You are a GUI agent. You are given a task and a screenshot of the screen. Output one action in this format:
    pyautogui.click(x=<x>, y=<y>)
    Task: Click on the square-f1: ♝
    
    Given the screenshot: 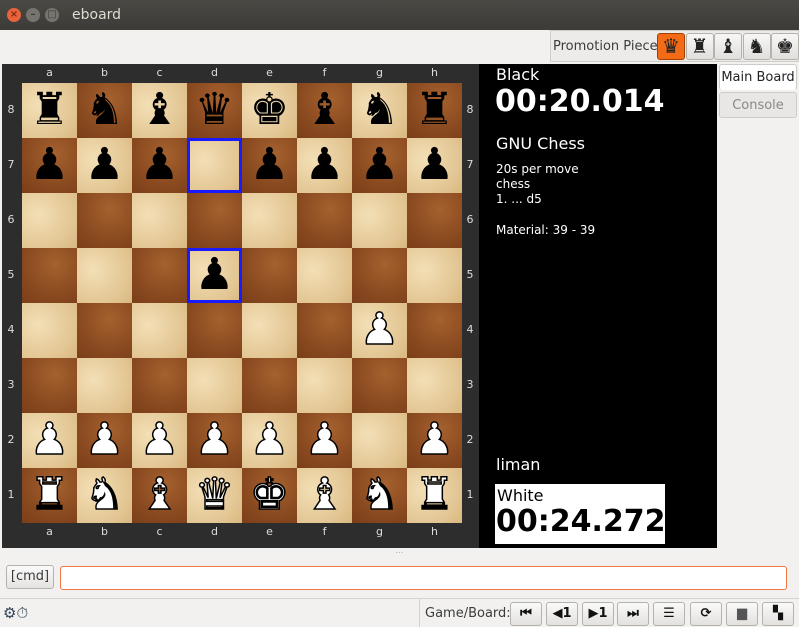 What is the action you would take?
    pyautogui.click(x=324, y=495)
    